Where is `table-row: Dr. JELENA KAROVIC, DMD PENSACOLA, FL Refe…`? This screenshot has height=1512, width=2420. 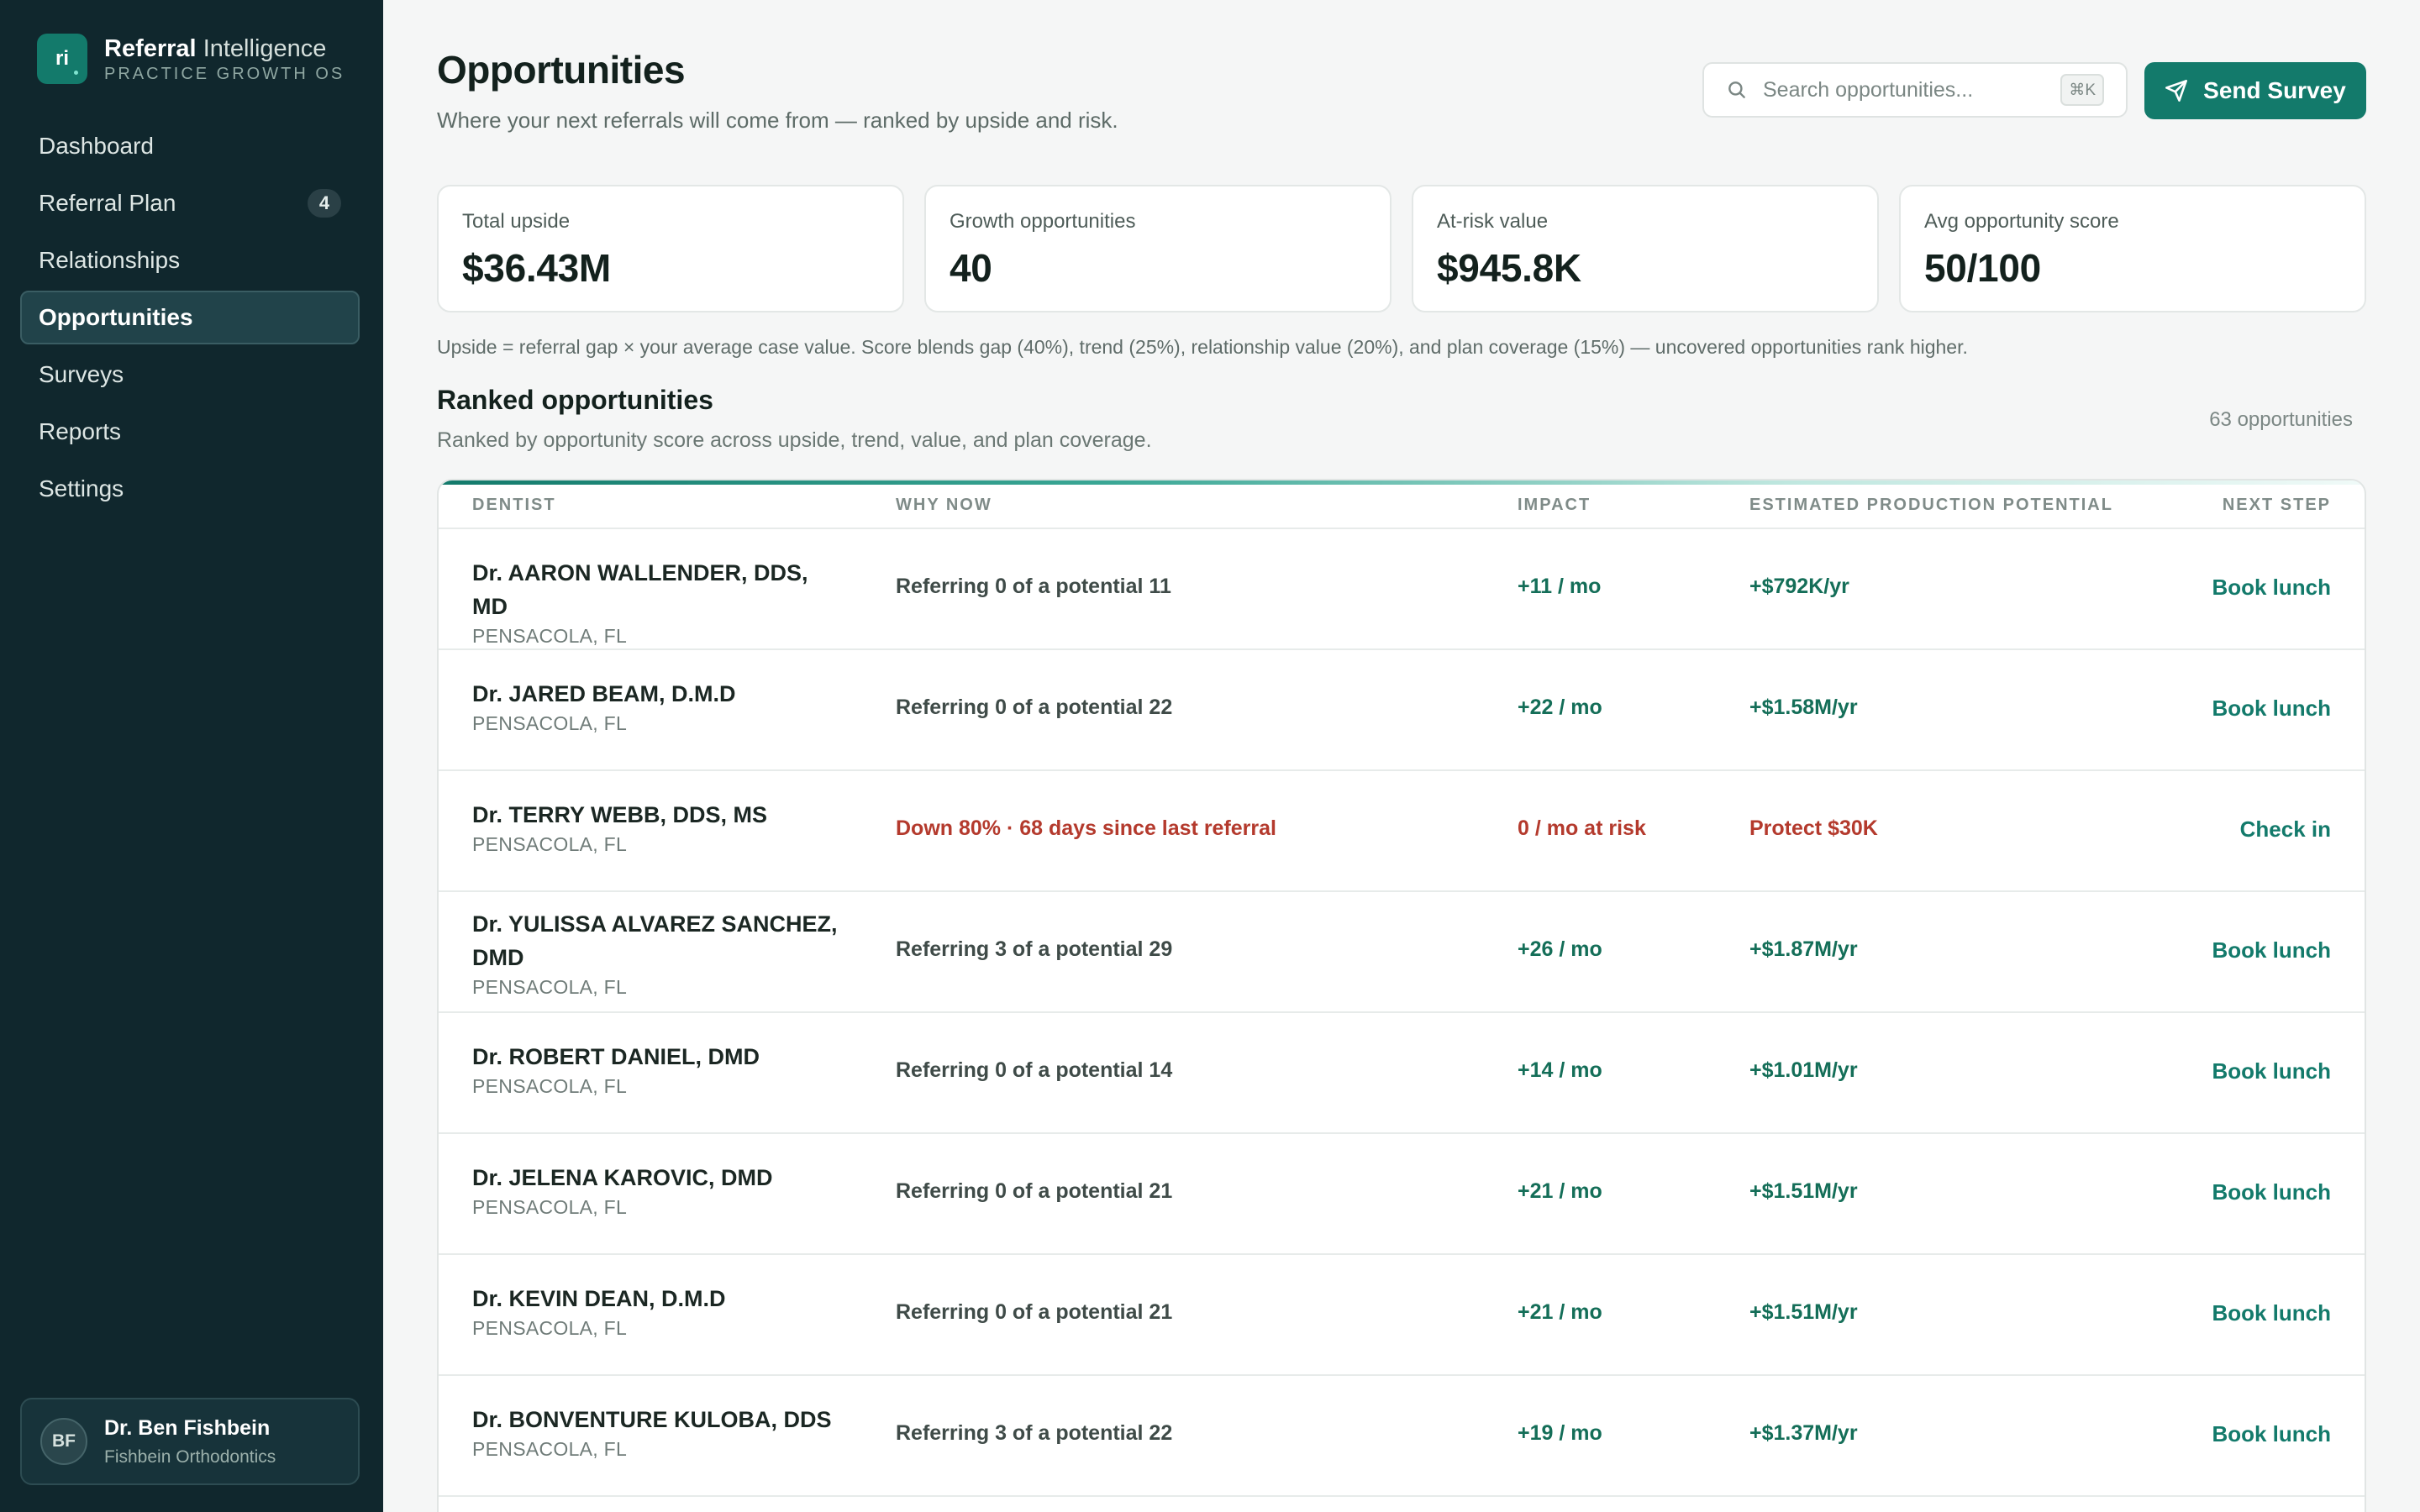 table-row: Dr. JELENA KAROVIC, DMD PENSACOLA, FL Refe… is located at coordinates (1402, 1194).